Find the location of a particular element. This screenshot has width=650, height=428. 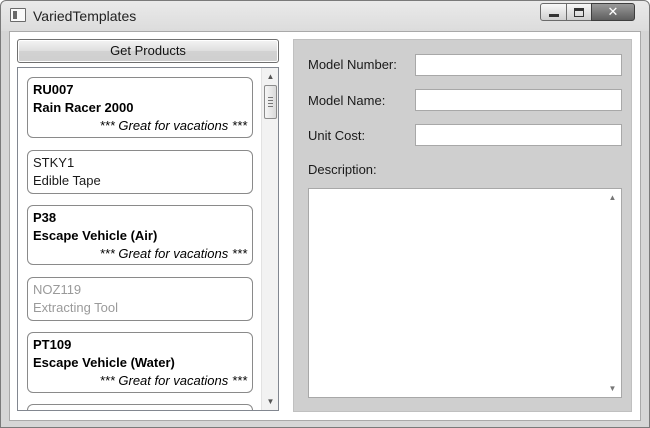

unit-cost-label: Unit Cost: is located at coordinates (337, 135).